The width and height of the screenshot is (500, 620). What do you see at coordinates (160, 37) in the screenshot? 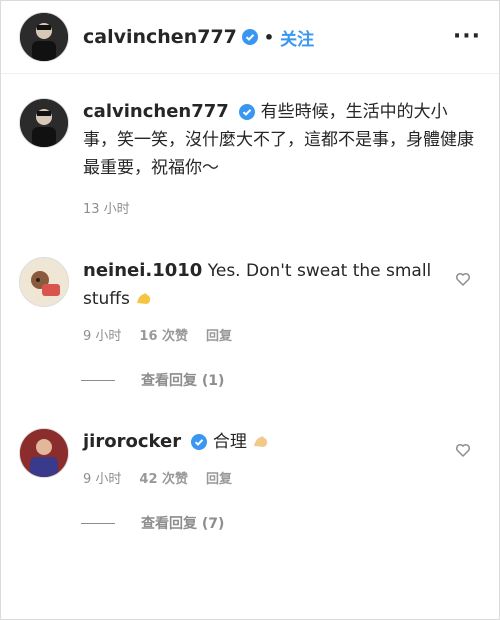
I see `header-username: calvinchen777` at bounding box center [160, 37].